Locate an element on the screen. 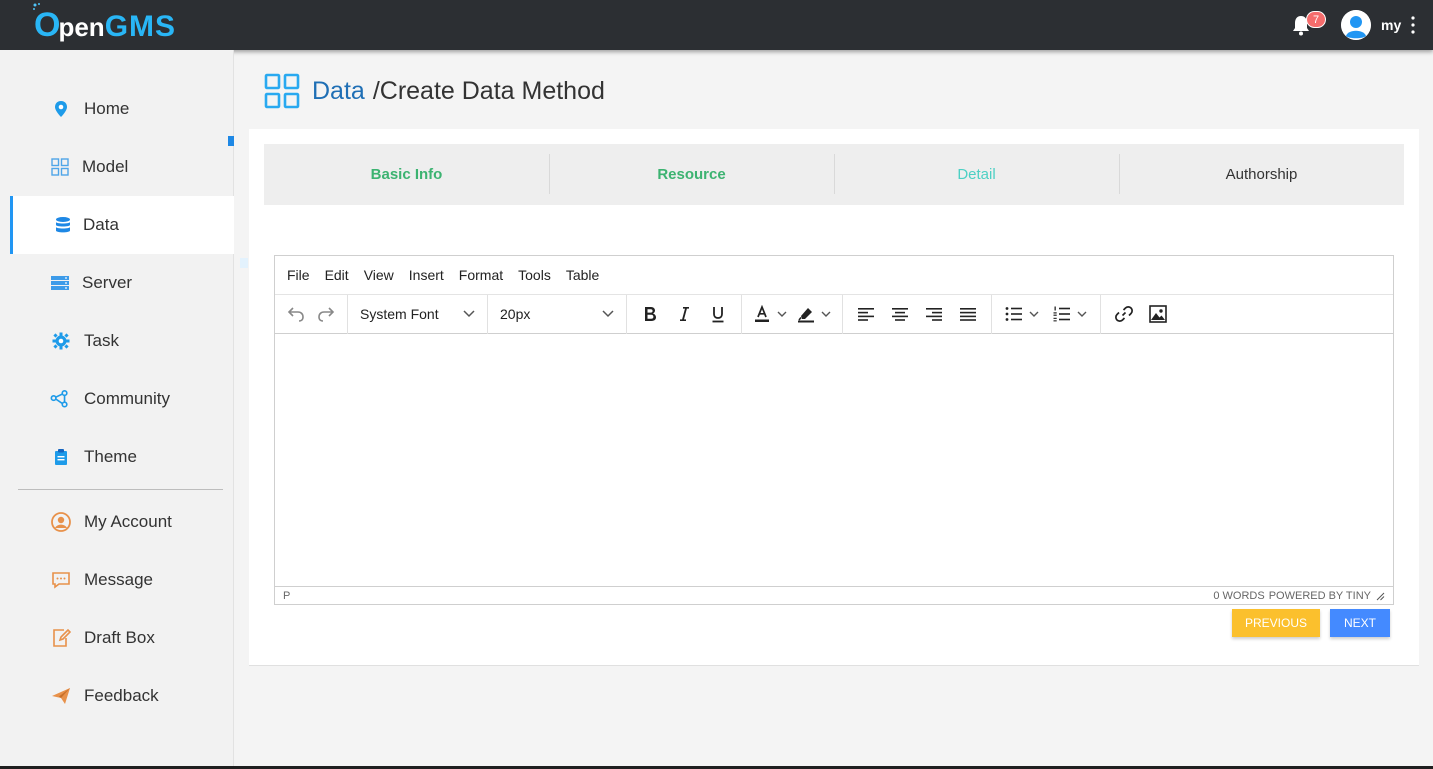  word-count: 0 WORDS is located at coordinates (1238, 596).